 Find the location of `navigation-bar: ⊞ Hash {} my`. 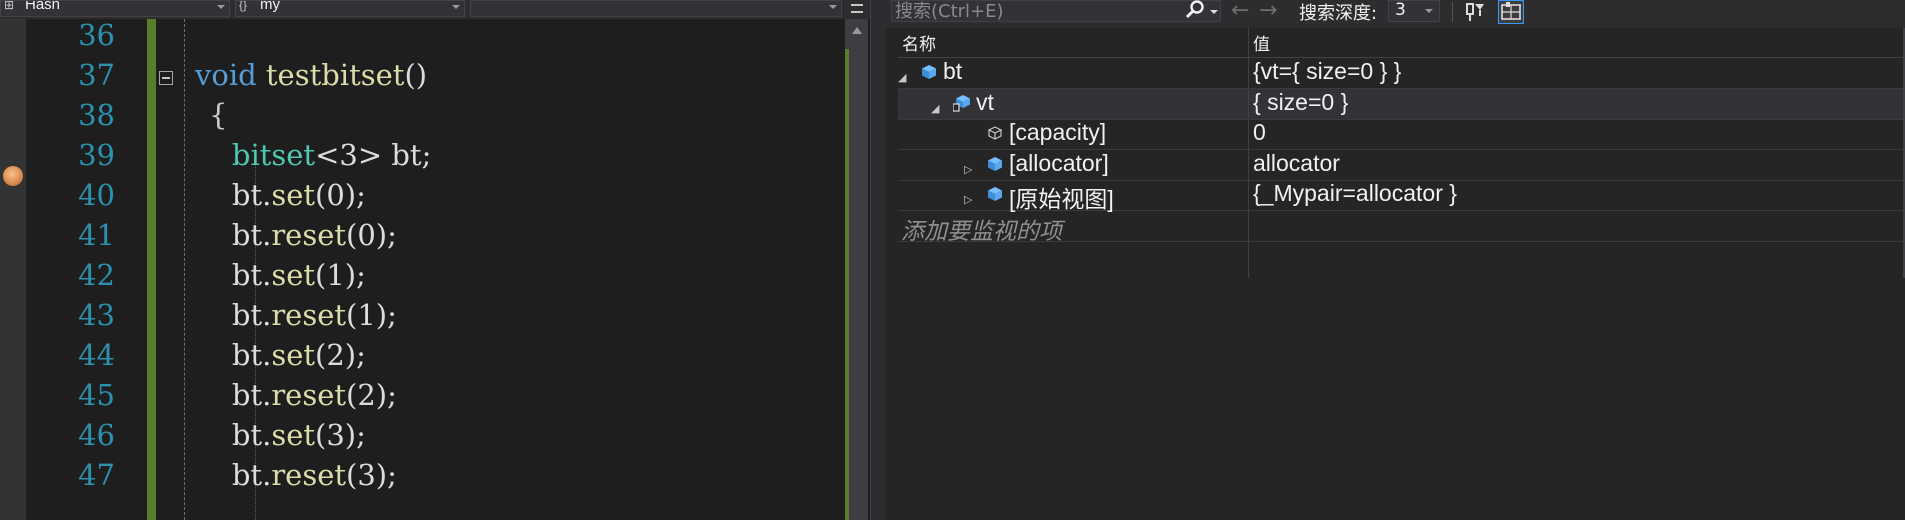

navigation-bar: ⊞ Hash {} my is located at coordinates (435, 9).